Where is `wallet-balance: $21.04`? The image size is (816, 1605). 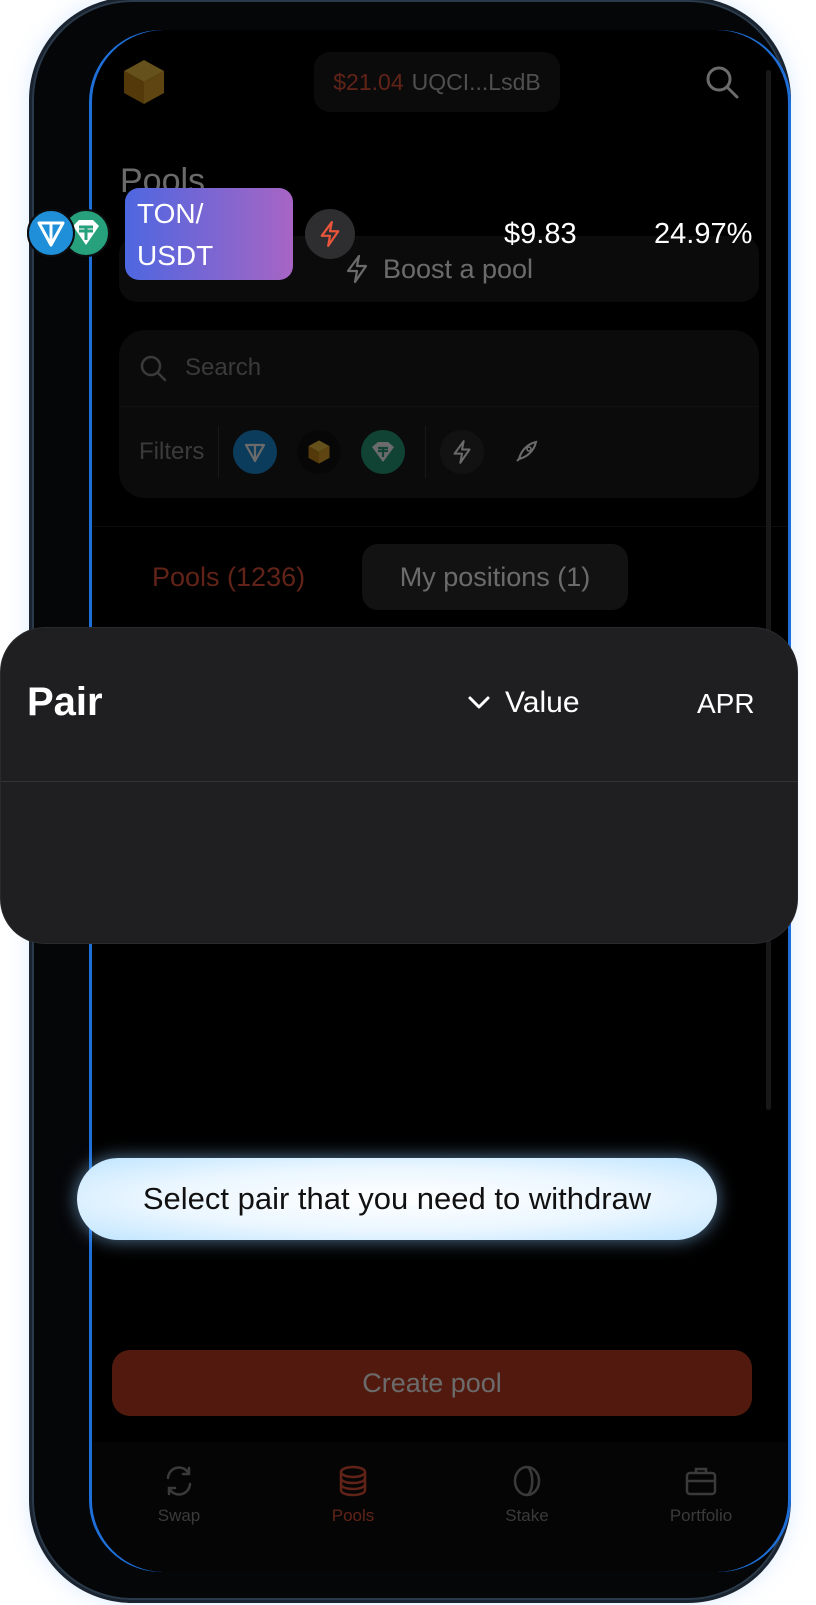
wallet-balance: $21.04 is located at coordinates (368, 81).